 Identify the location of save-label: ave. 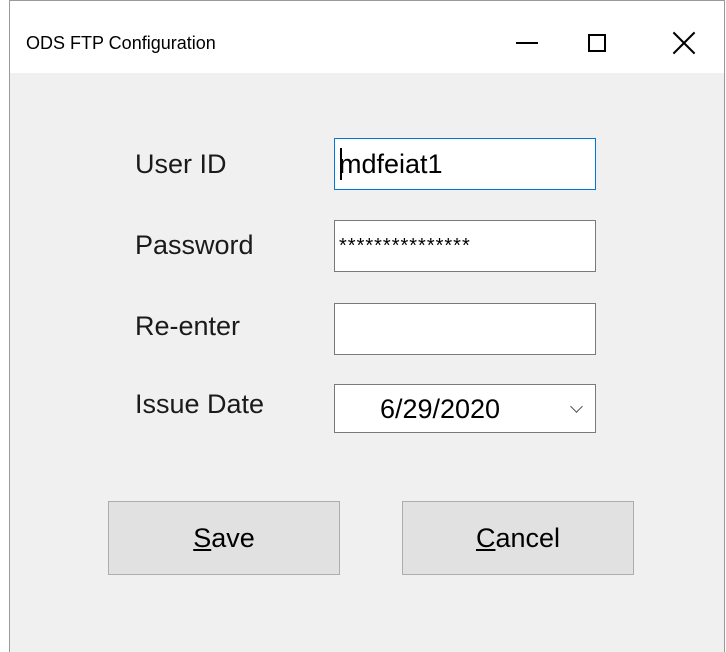
(233, 537).